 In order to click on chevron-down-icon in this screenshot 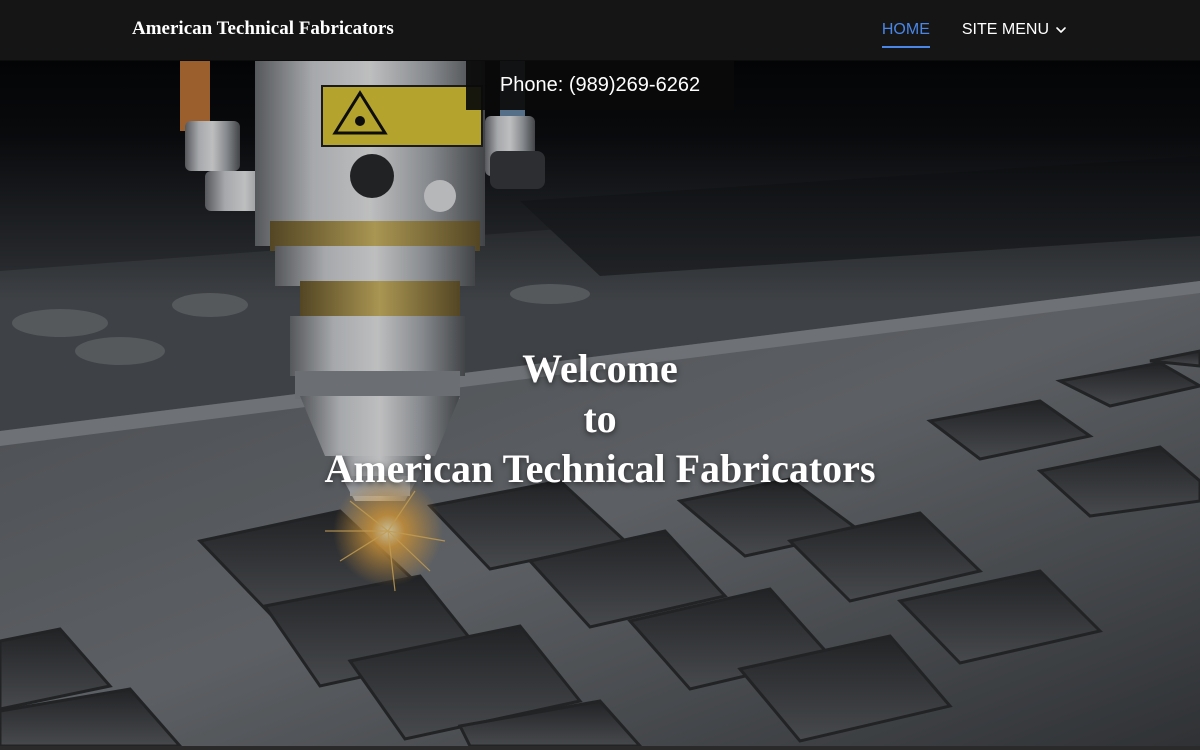, I will do `click(1061, 30)`.